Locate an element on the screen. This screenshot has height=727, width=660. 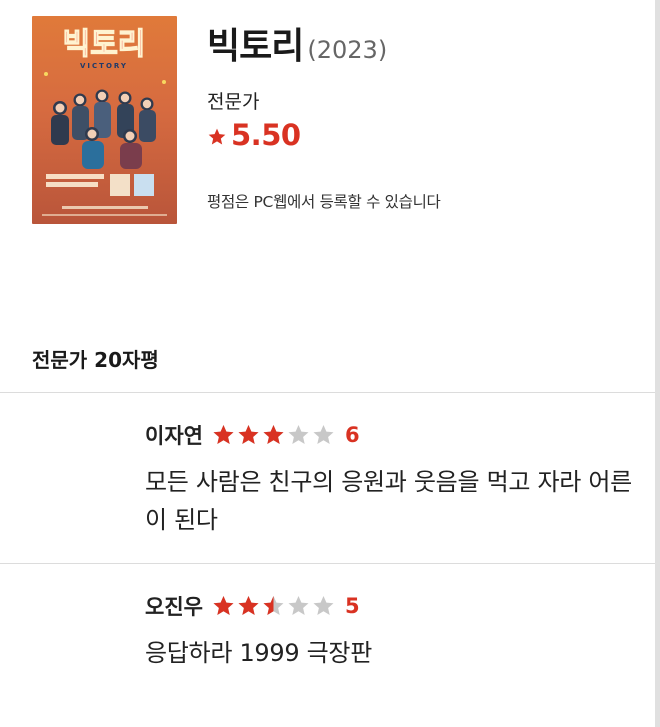
section-title: 전문가 20자평 is located at coordinates (95, 360).